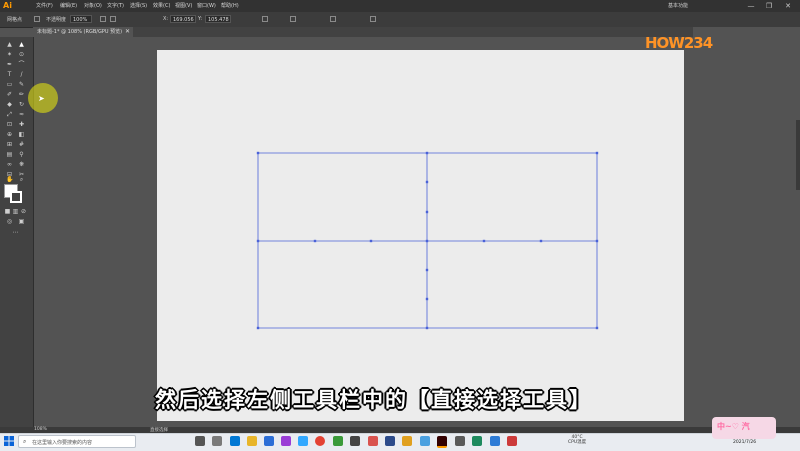 The height and width of the screenshot is (451, 800). Describe the element at coordinates (40, 429) in the screenshot. I see `zoom-level: 108%` at that location.